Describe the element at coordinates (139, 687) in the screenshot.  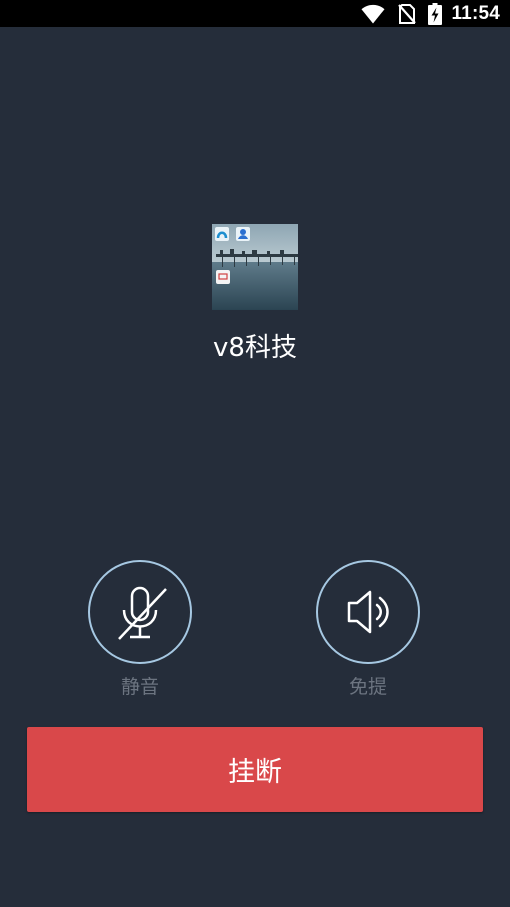
I see `mute-label: 静音` at that location.